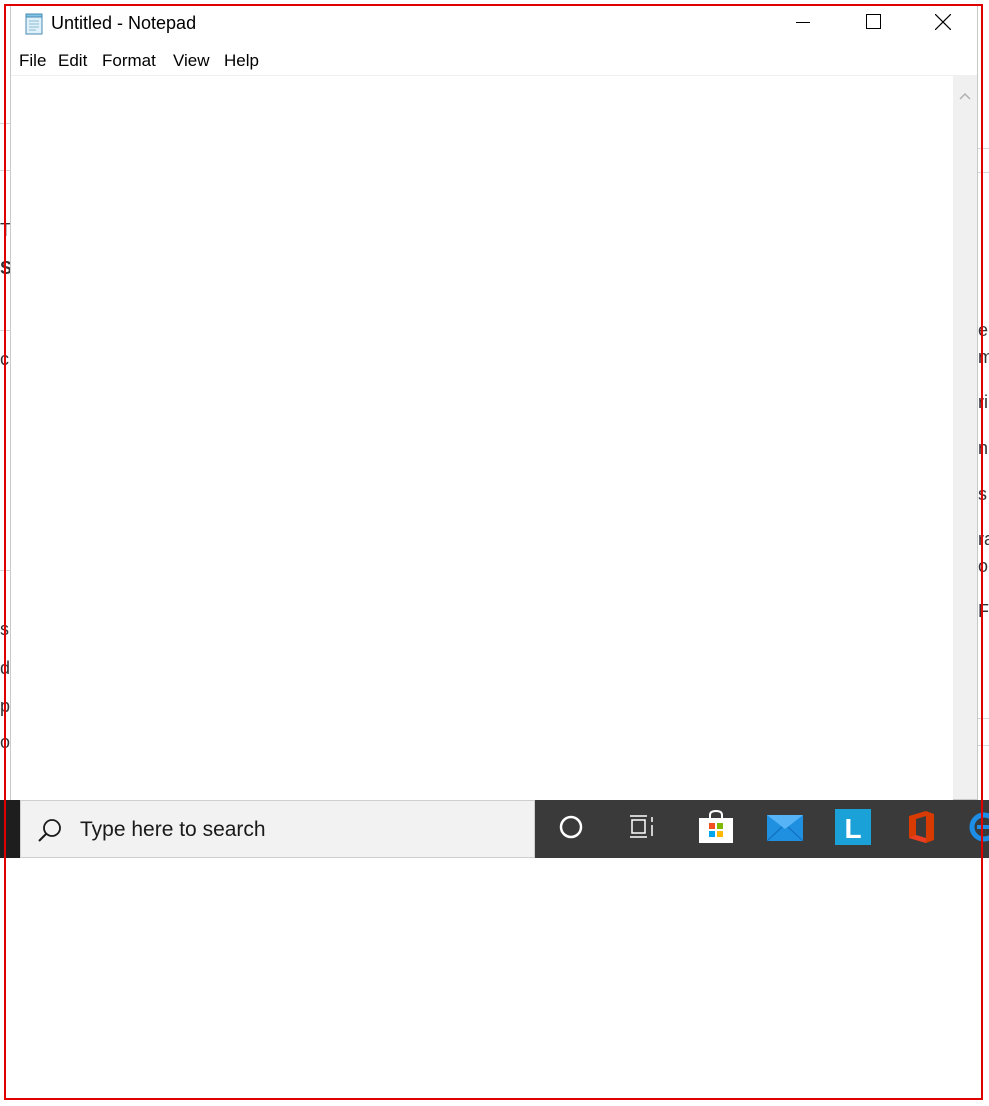  I want to click on task-view-button, so click(643, 829).